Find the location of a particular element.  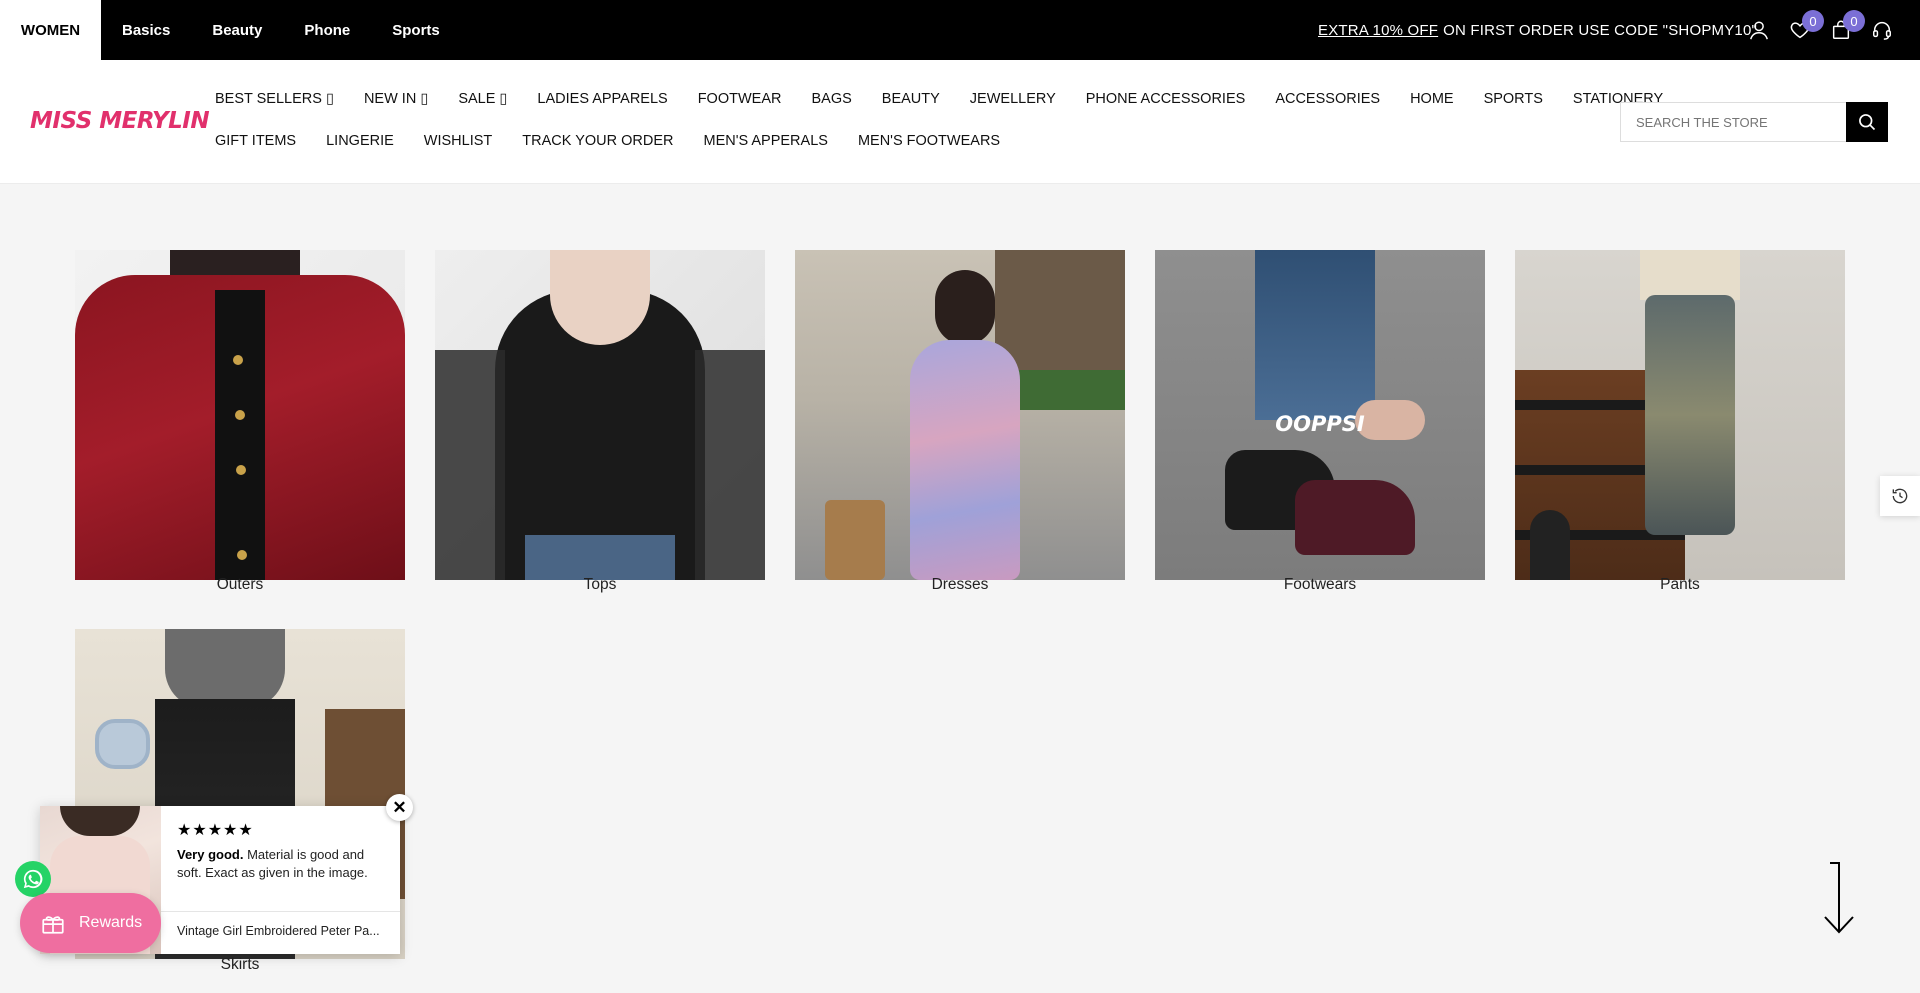

rewards-button: Rewards is located at coordinates (90, 923).